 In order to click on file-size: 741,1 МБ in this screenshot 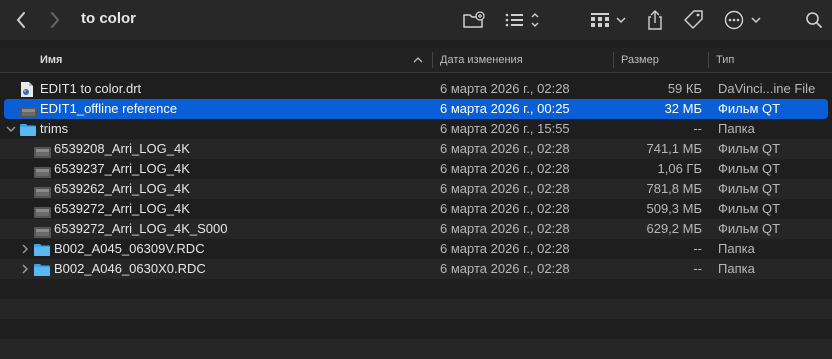, I will do `click(674, 148)`.